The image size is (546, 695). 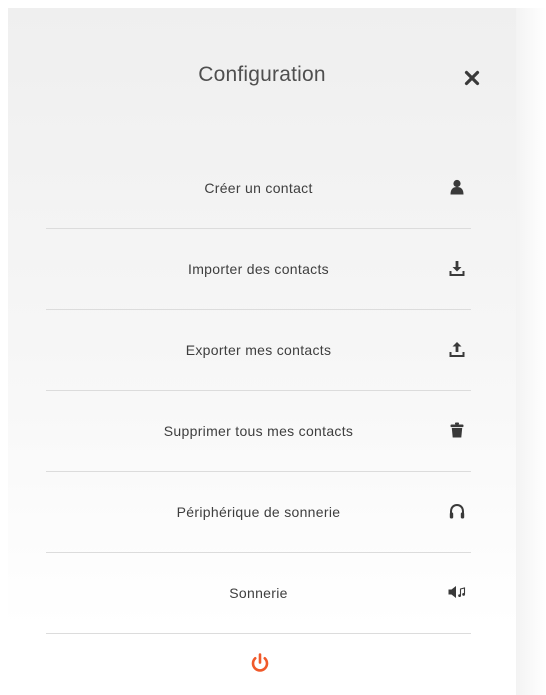 I want to click on menu-item-ringer-device: Périphérique de sonnerie, so click(x=258, y=512).